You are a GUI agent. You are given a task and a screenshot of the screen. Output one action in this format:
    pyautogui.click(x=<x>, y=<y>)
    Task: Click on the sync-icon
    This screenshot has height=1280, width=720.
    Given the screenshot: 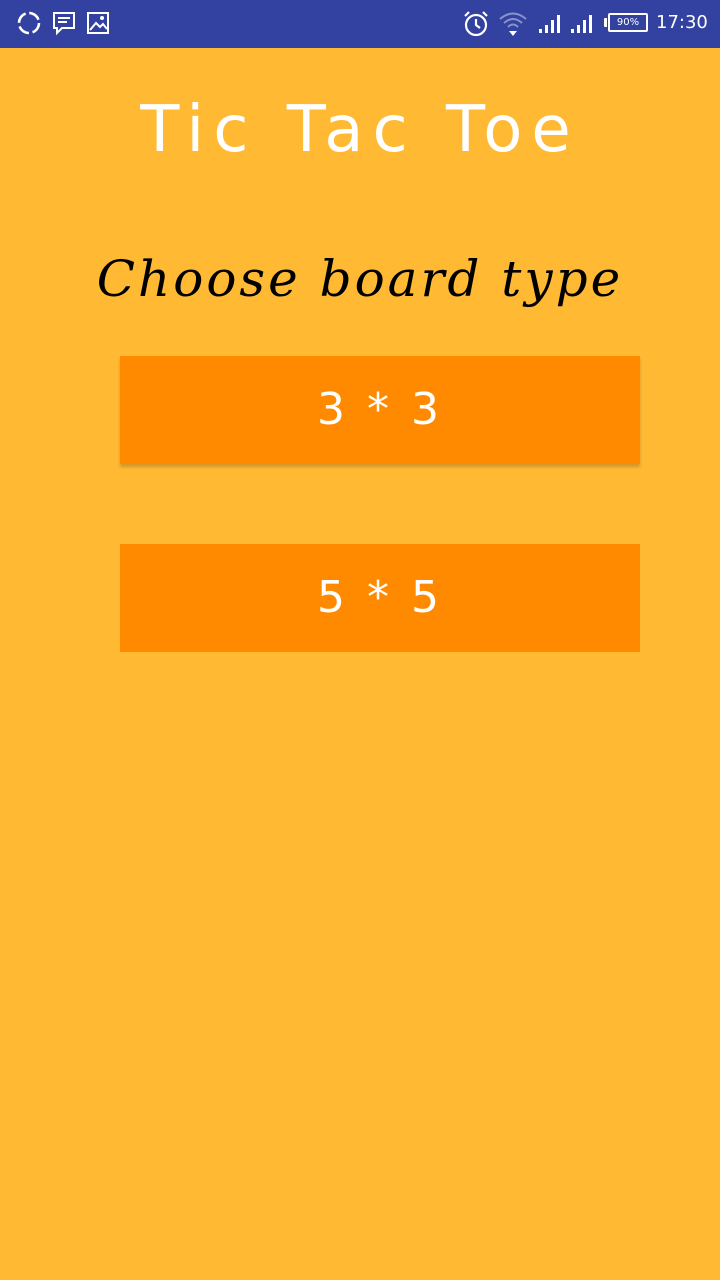 What is the action you would take?
    pyautogui.click(x=29, y=24)
    